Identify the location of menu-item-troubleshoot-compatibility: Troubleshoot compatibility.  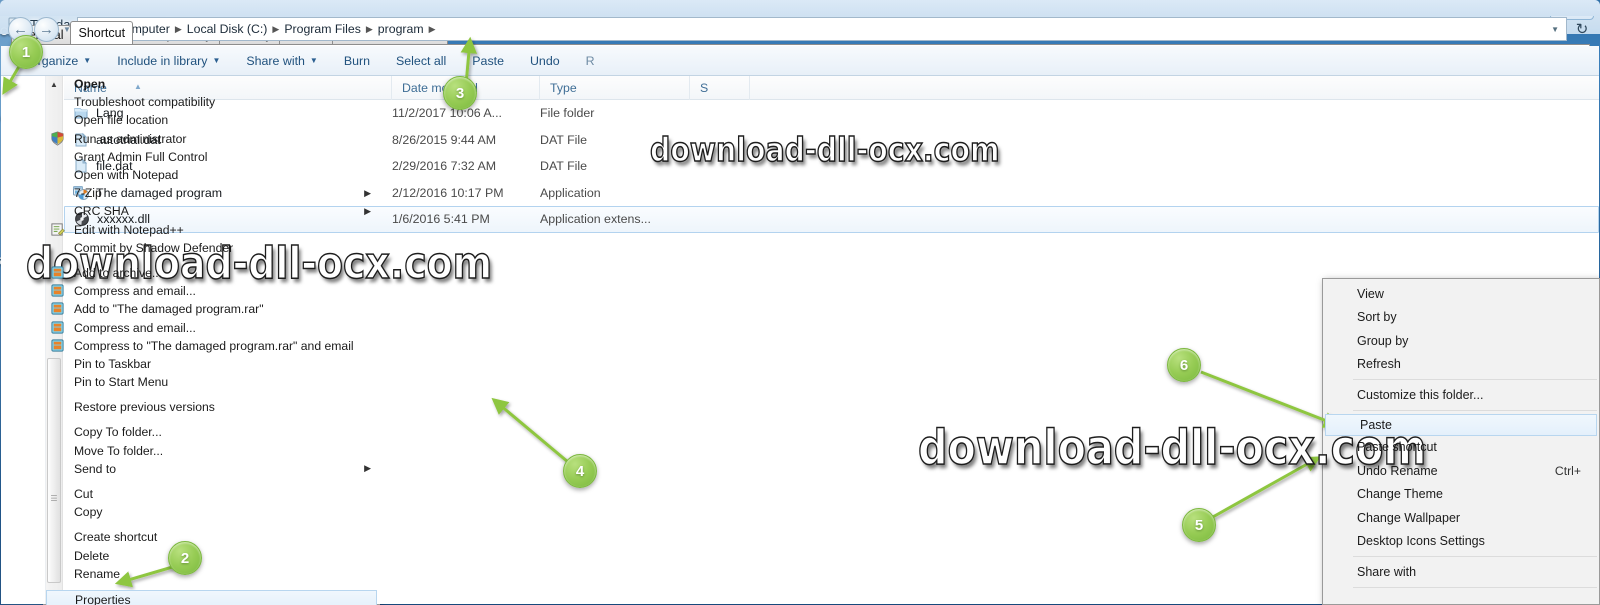
(211, 102).